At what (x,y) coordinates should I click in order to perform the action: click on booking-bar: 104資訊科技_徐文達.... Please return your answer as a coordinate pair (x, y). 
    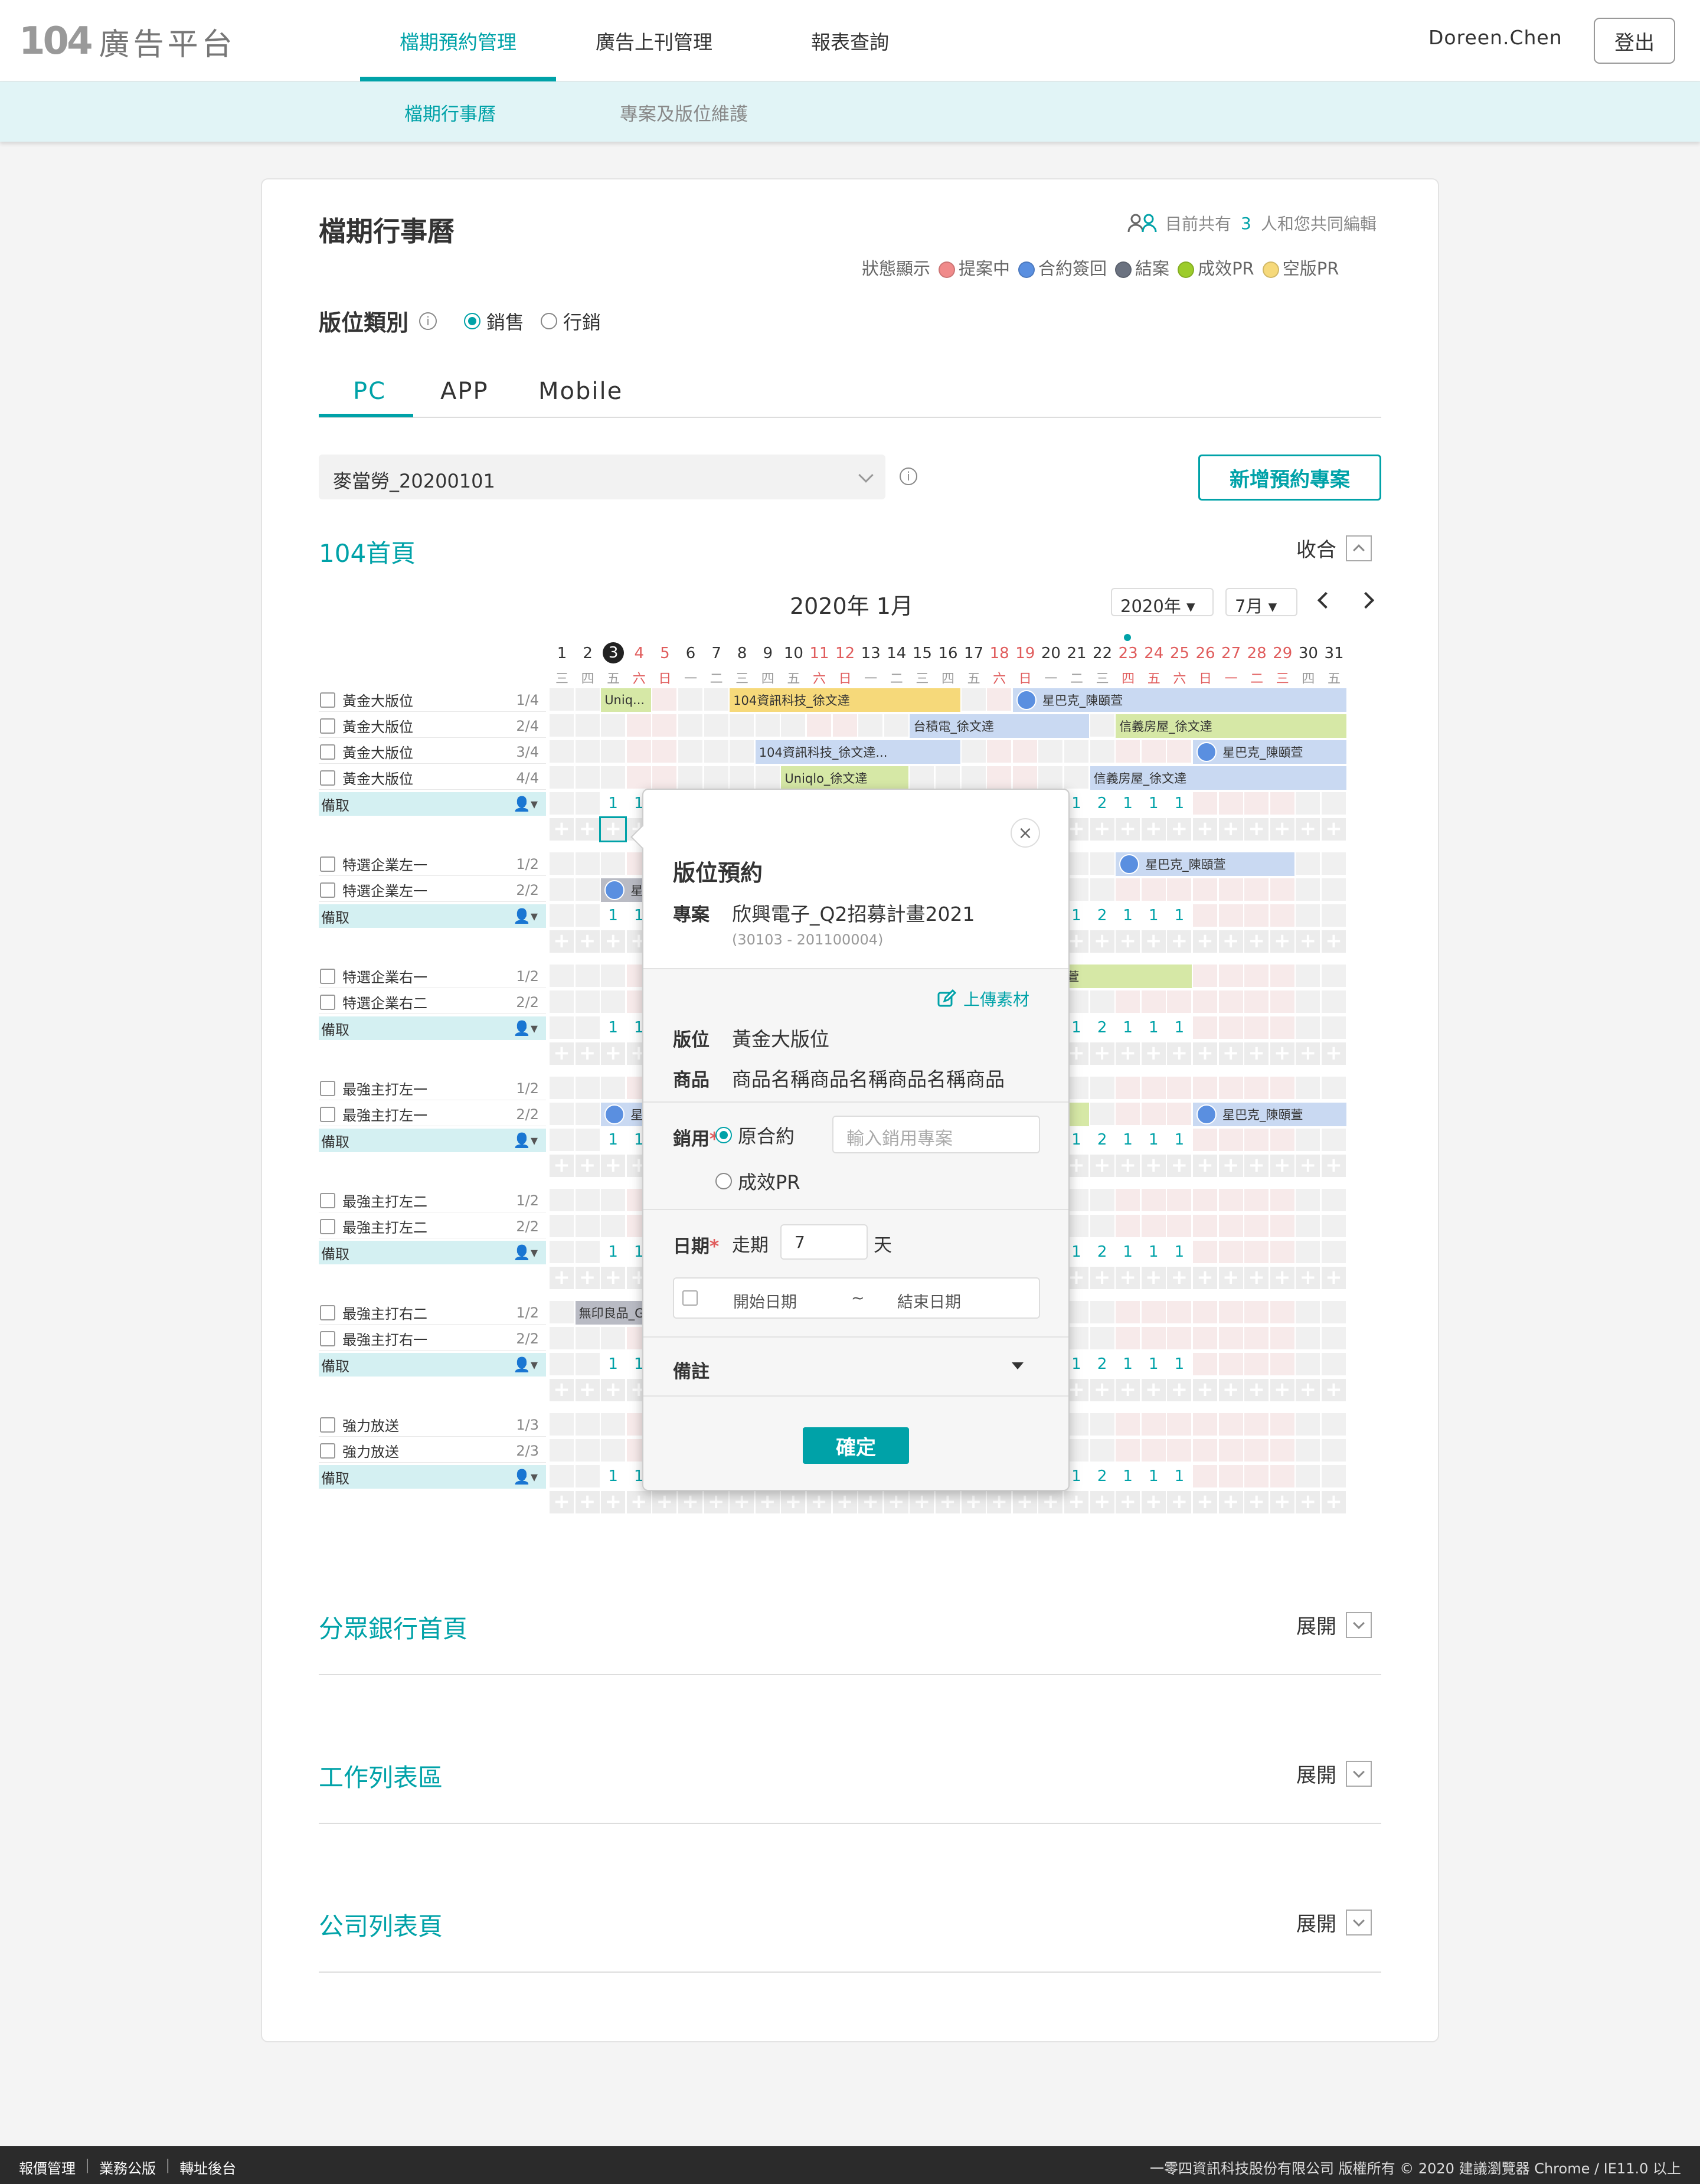
    Looking at the image, I should click on (857, 752).